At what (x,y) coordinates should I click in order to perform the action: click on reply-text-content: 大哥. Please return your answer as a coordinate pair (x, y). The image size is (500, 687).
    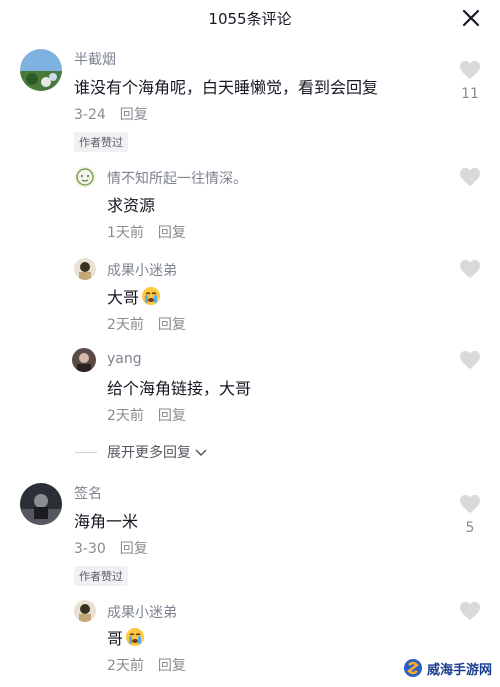
    Looking at the image, I should click on (123, 297).